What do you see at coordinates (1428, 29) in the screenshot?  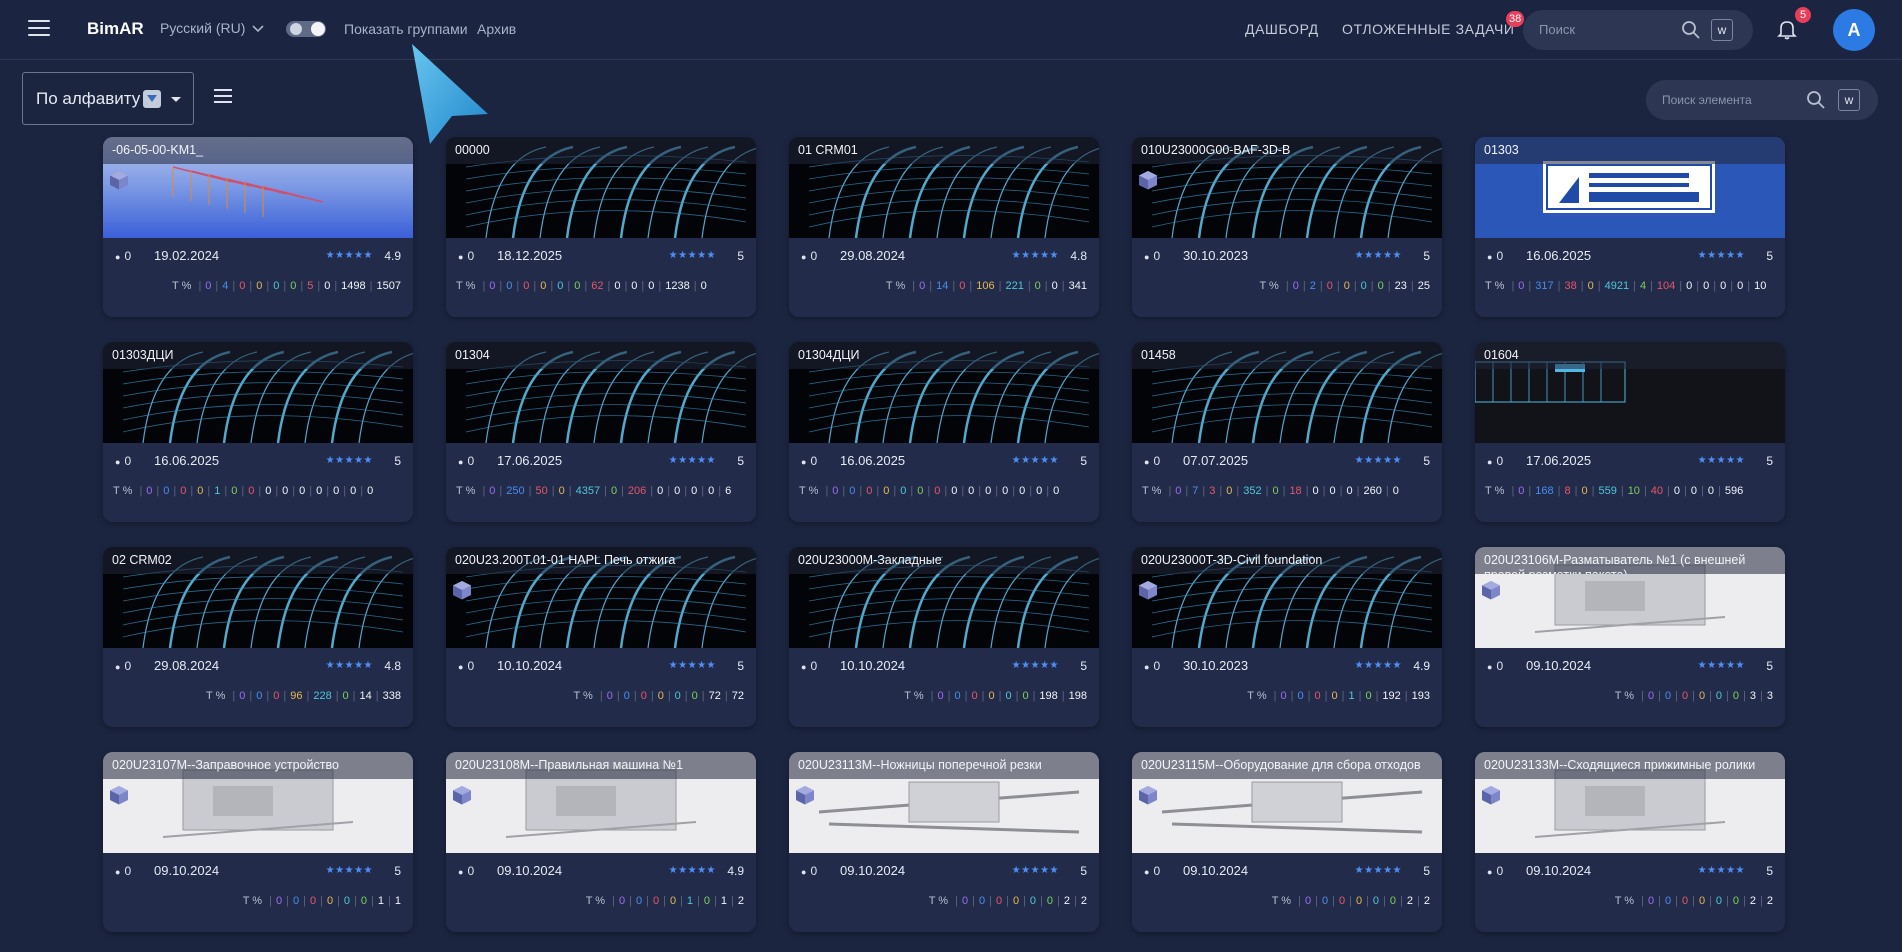 I see `deferred-tasks-link: ОТЛОЖЕННЫЕ ЗАДАЧИ` at bounding box center [1428, 29].